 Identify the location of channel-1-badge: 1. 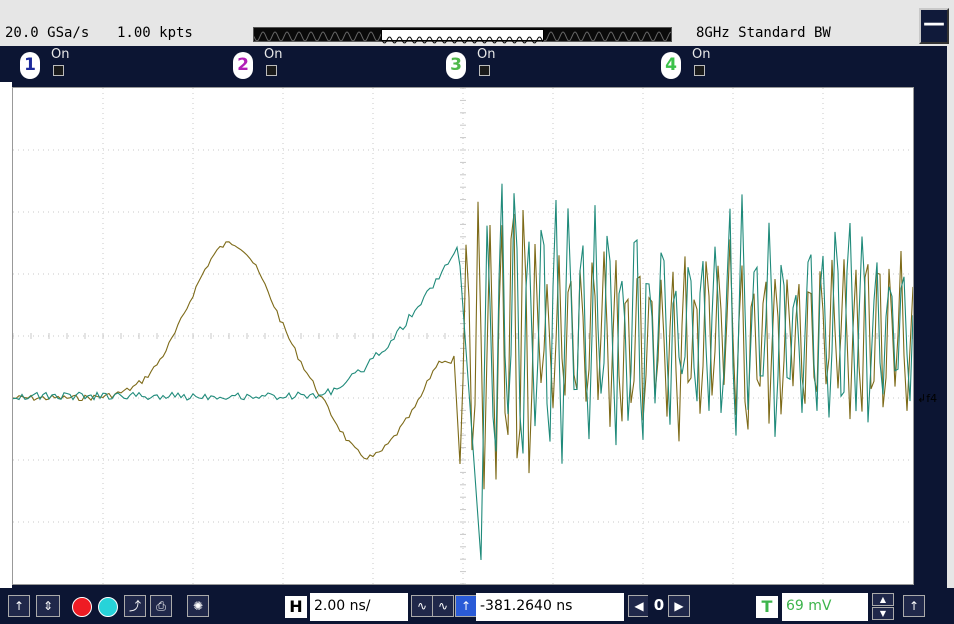
(30, 65).